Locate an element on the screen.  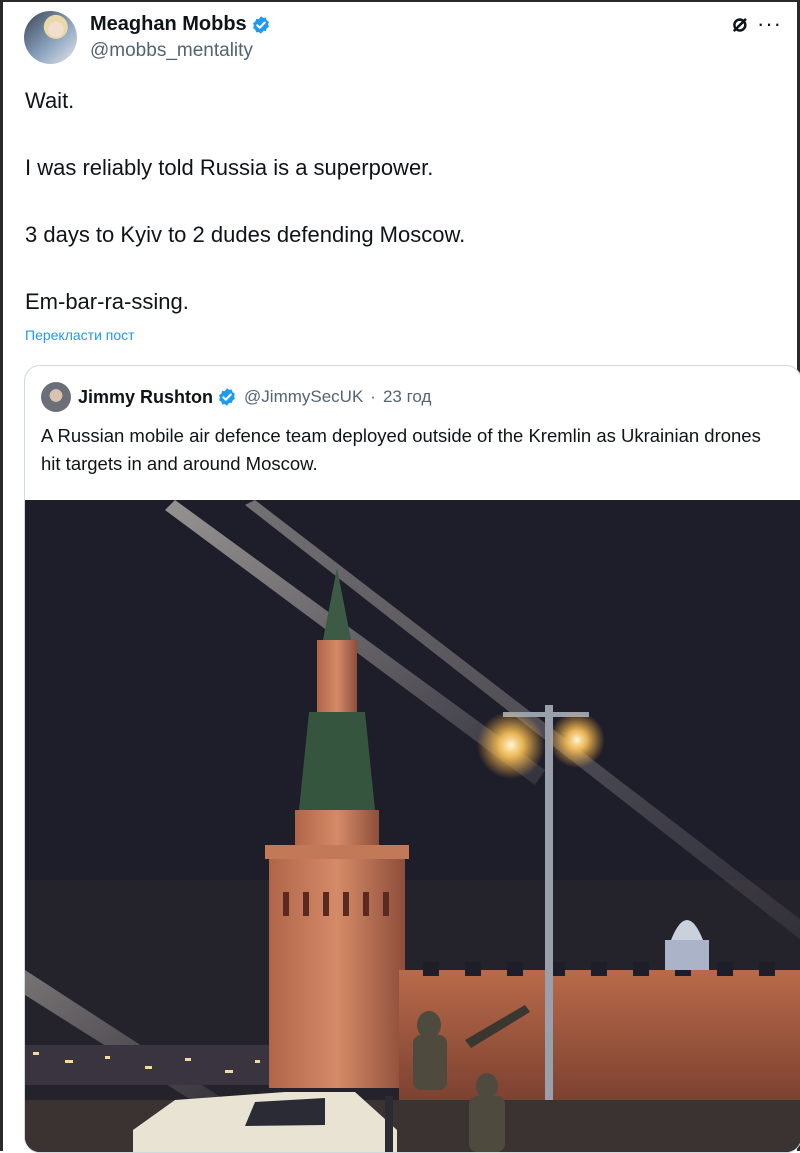
tweet-actions-top: ⌀ ··· is located at coordinates (757, 24).